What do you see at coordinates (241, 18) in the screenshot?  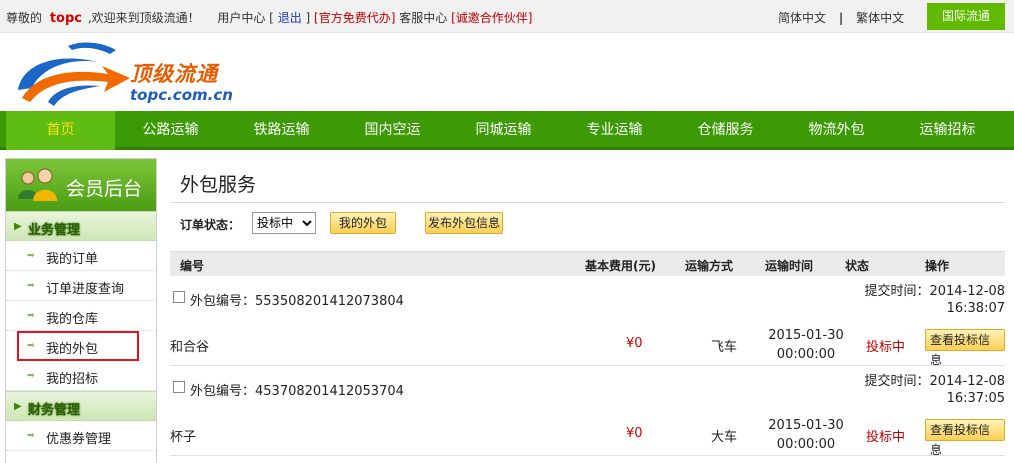 I see `user-center-link: 用户中心` at bounding box center [241, 18].